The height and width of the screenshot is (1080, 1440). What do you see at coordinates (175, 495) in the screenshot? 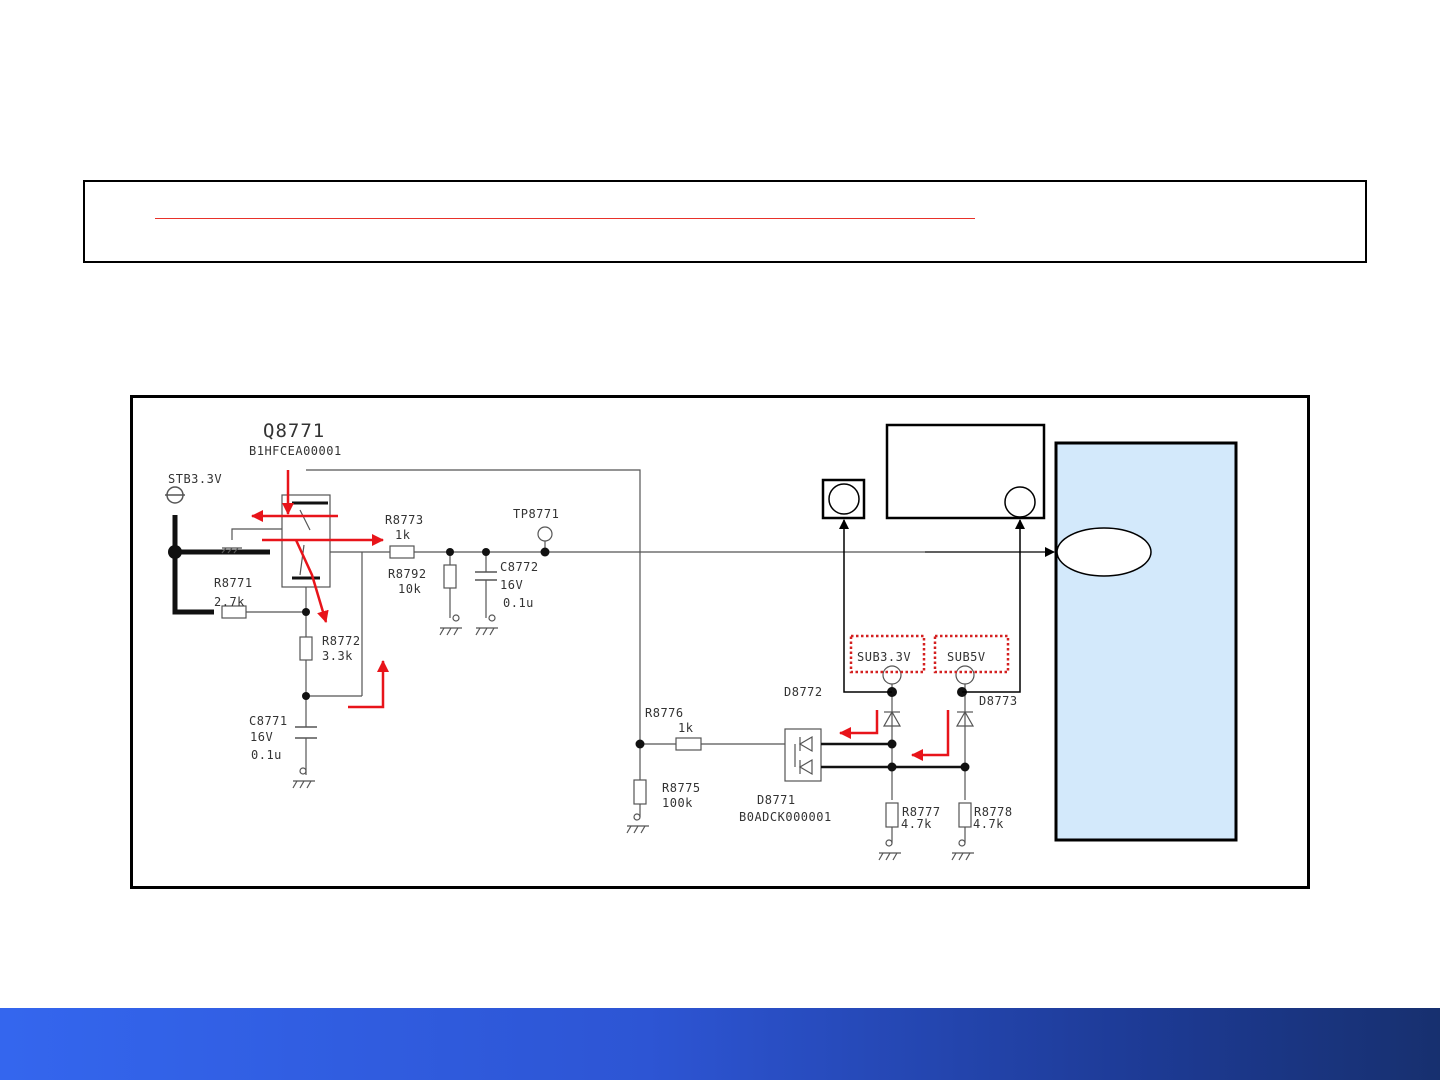
I see `stb-terminal` at bounding box center [175, 495].